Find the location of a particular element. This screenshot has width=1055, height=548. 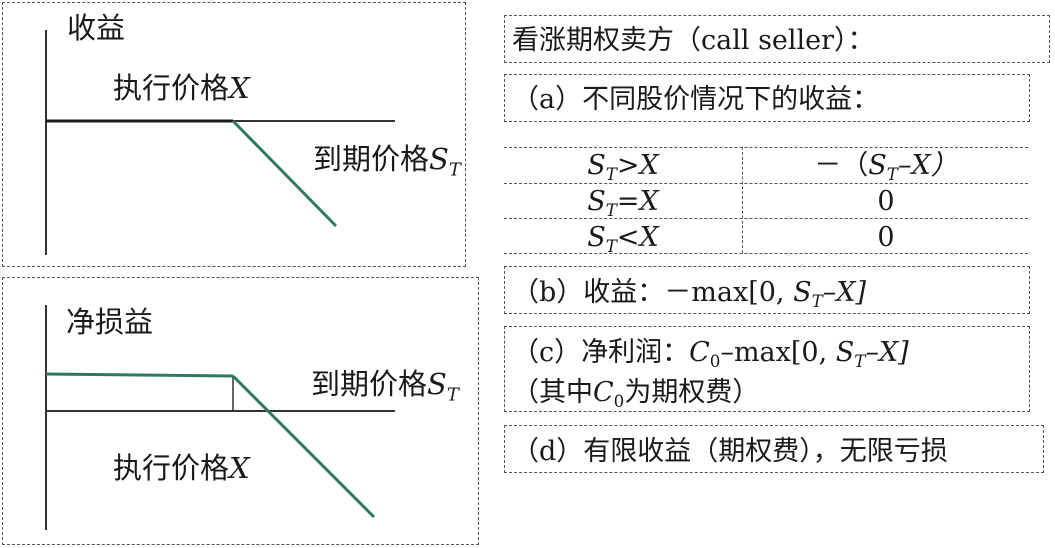

table-row-2-value: 0 is located at coordinates (886, 201).